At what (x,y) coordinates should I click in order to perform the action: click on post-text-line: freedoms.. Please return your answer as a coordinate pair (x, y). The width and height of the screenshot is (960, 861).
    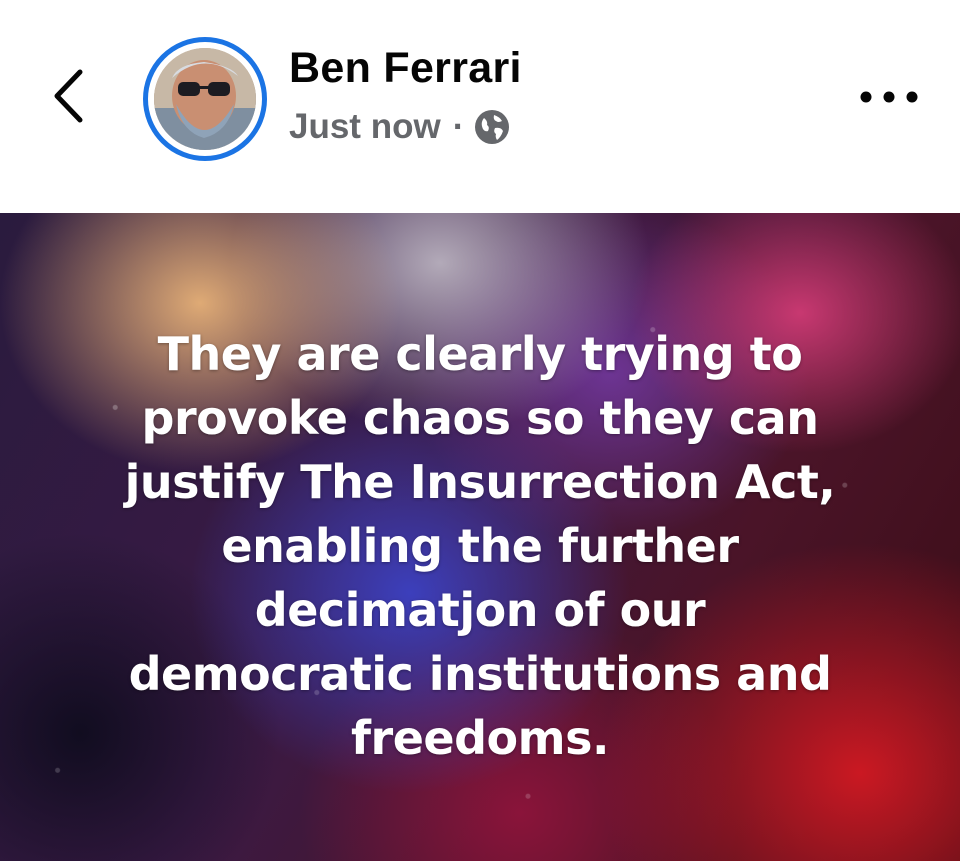
    Looking at the image, I should click on (480, 738).